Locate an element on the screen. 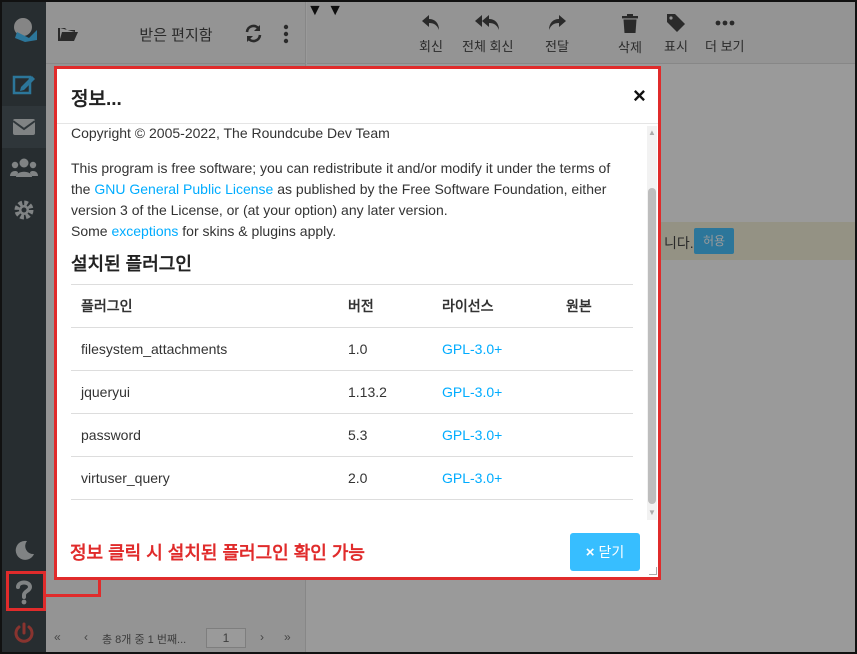 The image size is (857, 654). dialog-scrollbar: ▲ ▼ is located at coordinates (652, 323).